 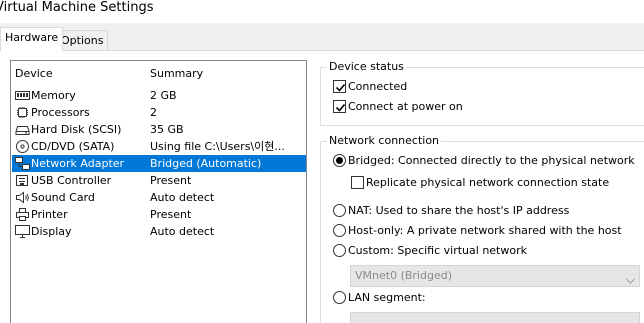 I want to click on lan-segment-label: LAN segment:, so click(x=387, y=297).